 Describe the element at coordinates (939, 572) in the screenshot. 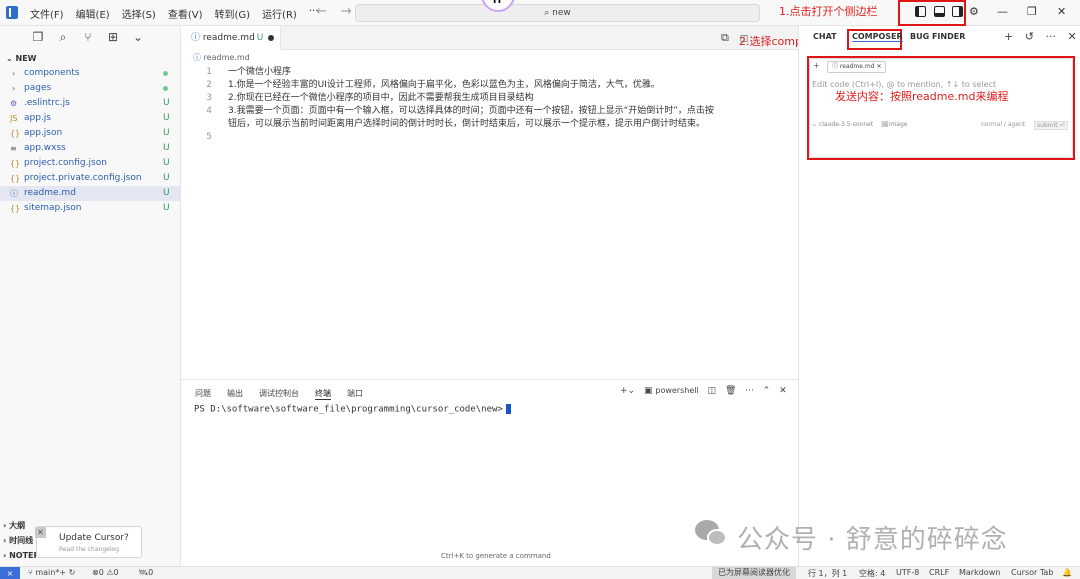

I see `eol-status: CRLF` at that location.